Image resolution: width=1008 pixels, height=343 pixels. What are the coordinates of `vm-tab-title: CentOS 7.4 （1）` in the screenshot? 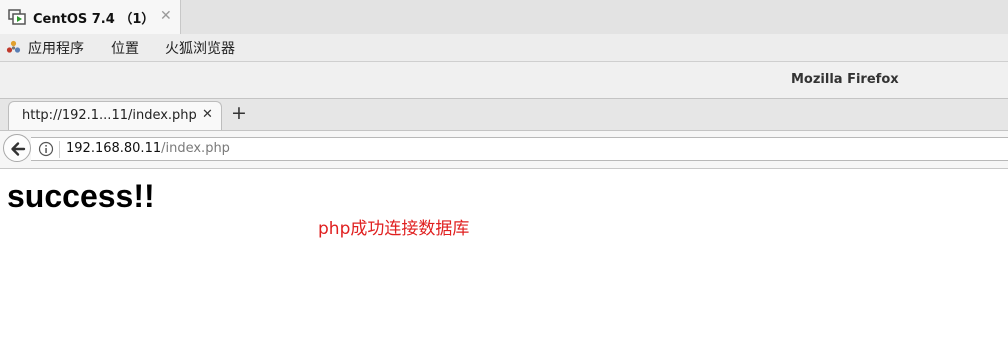 It's located at (94, 19).